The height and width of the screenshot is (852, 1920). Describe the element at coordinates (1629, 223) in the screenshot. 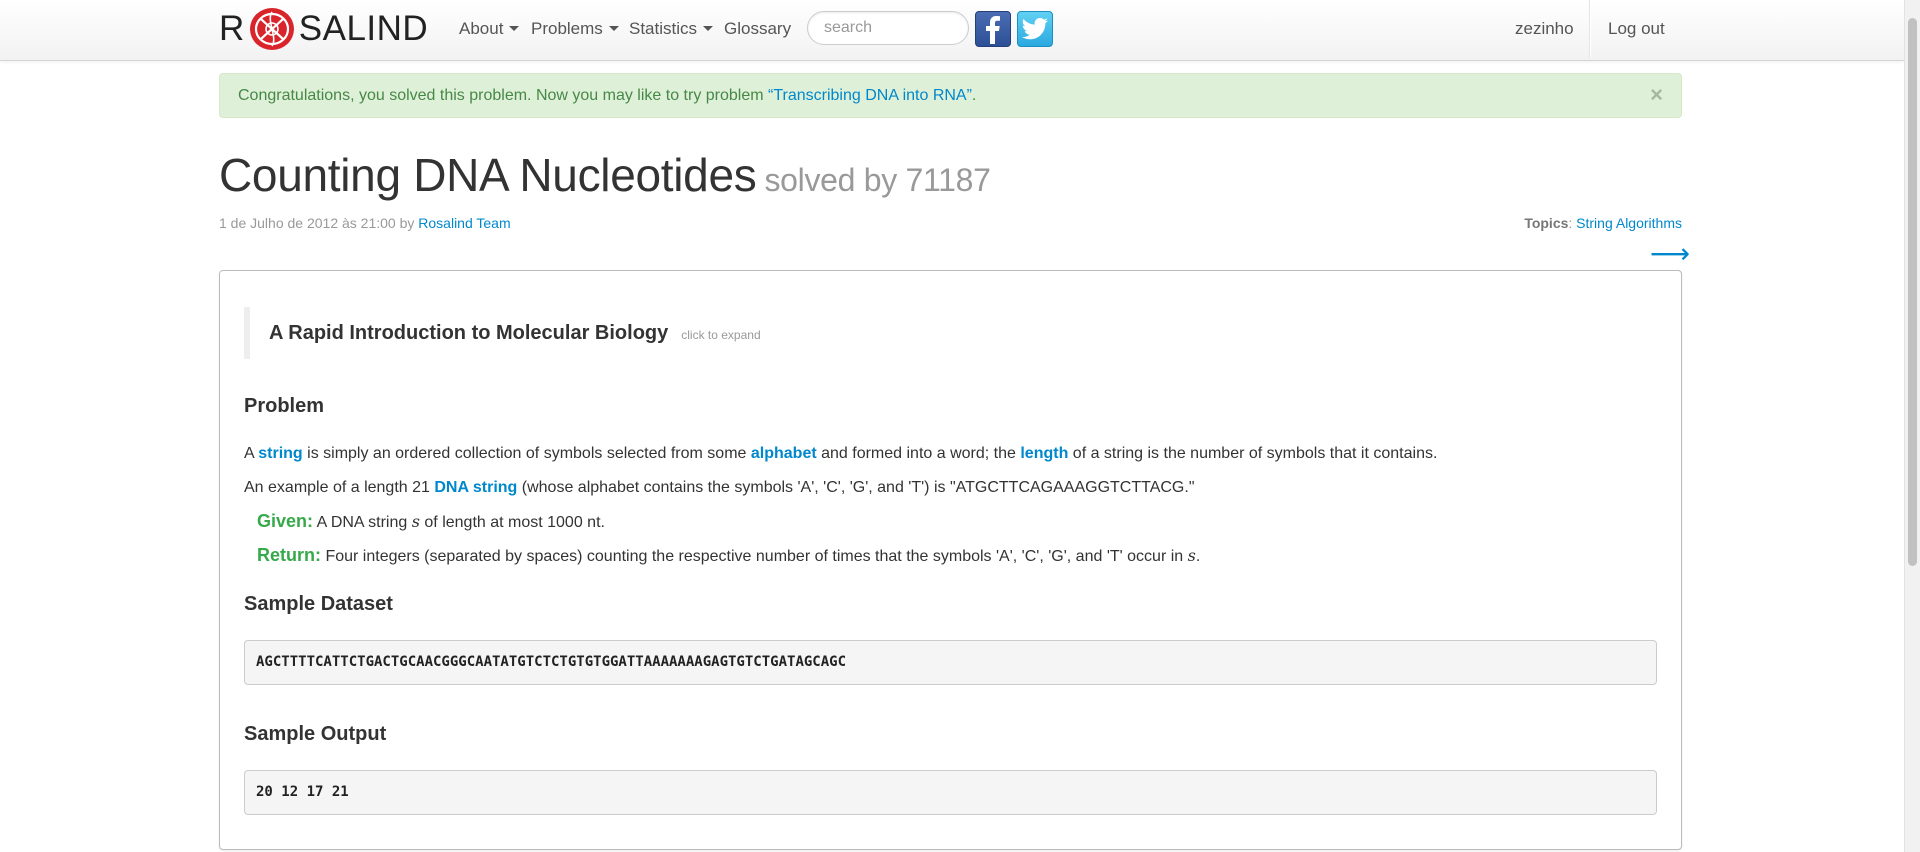

I see `topic-link-string-algorithms: String Algorithms` at that location.